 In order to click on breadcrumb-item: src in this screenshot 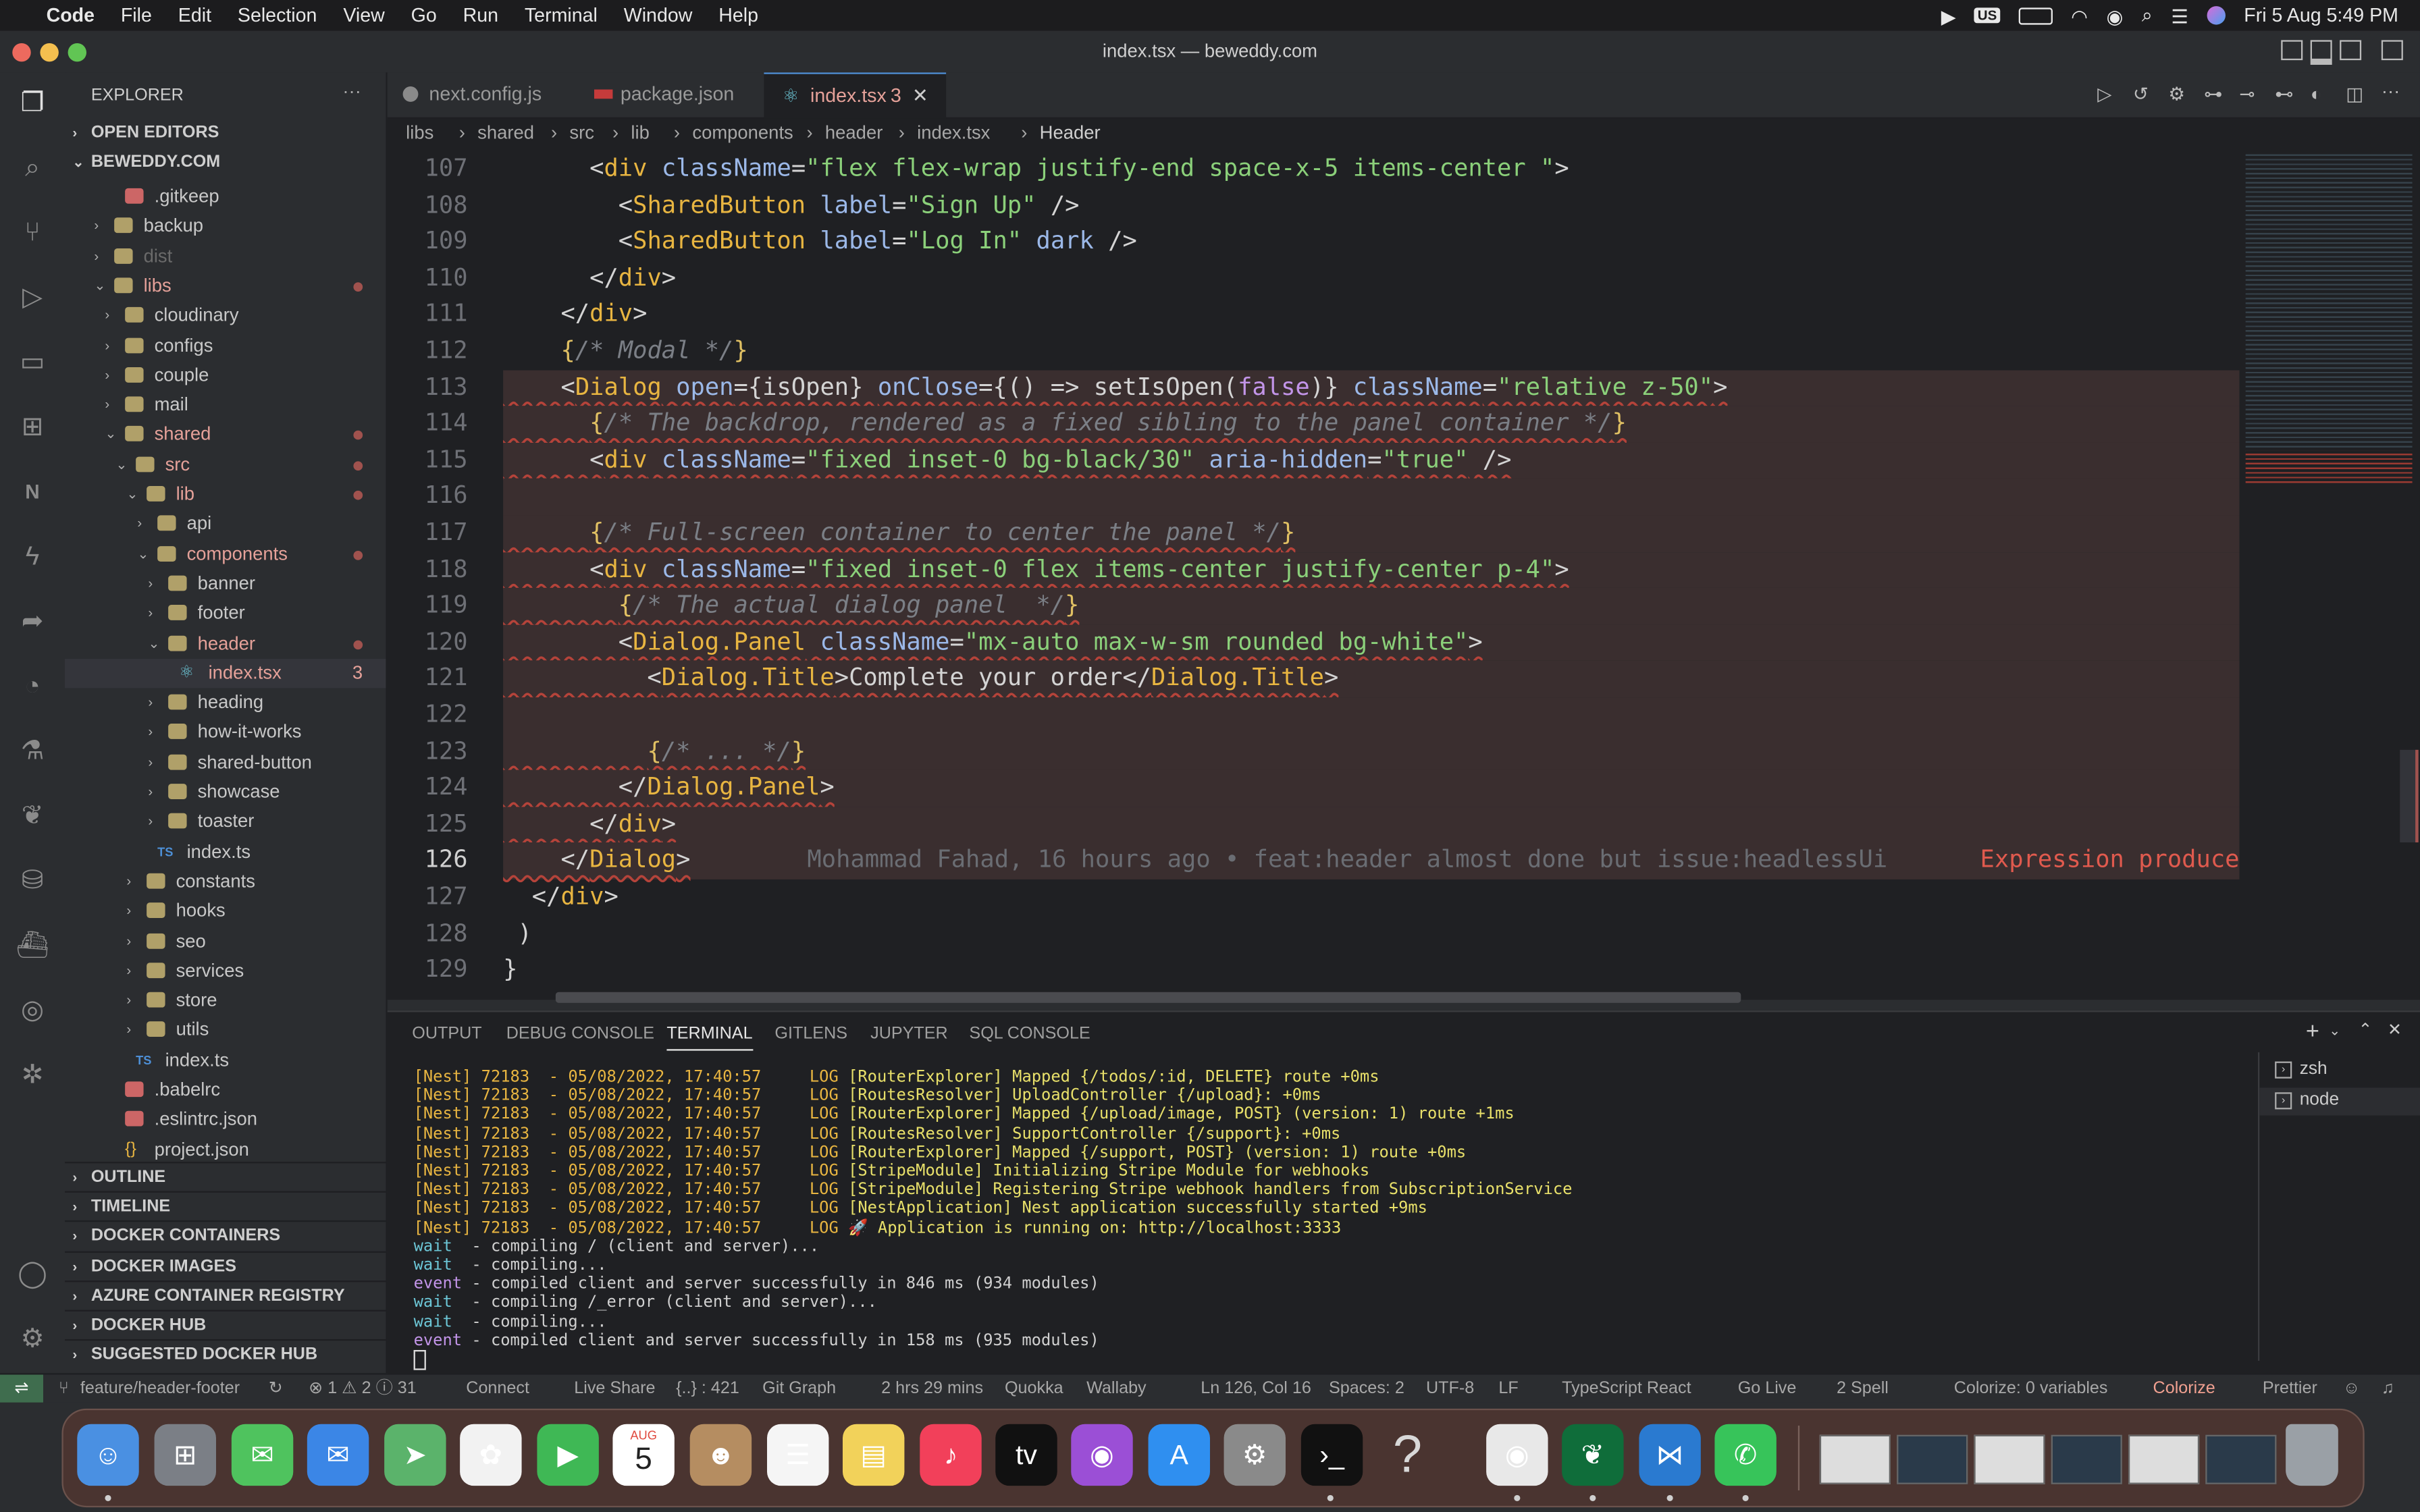, I will do `click(581, 133)`.